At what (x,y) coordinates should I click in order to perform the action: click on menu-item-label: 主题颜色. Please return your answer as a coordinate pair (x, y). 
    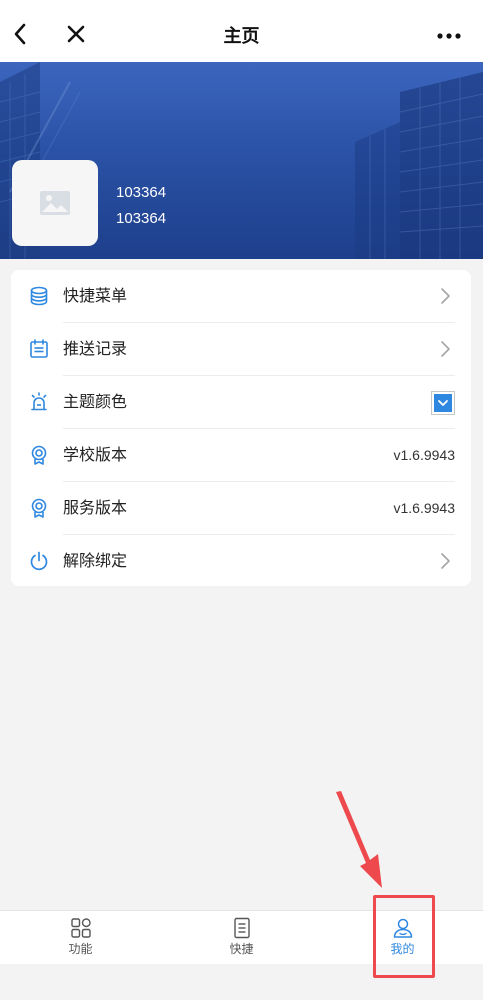
    Looking at the image, I should click on (95, 401).